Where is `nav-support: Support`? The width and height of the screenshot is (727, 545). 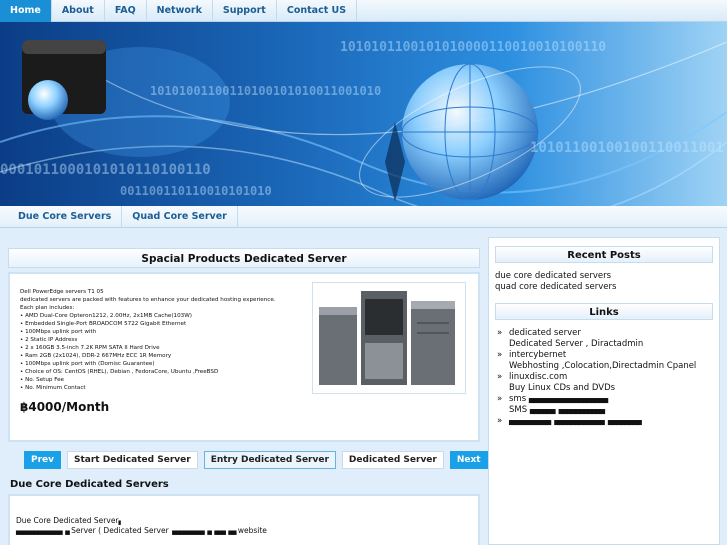
nav-support: Support is located at coordinates (245, 11).